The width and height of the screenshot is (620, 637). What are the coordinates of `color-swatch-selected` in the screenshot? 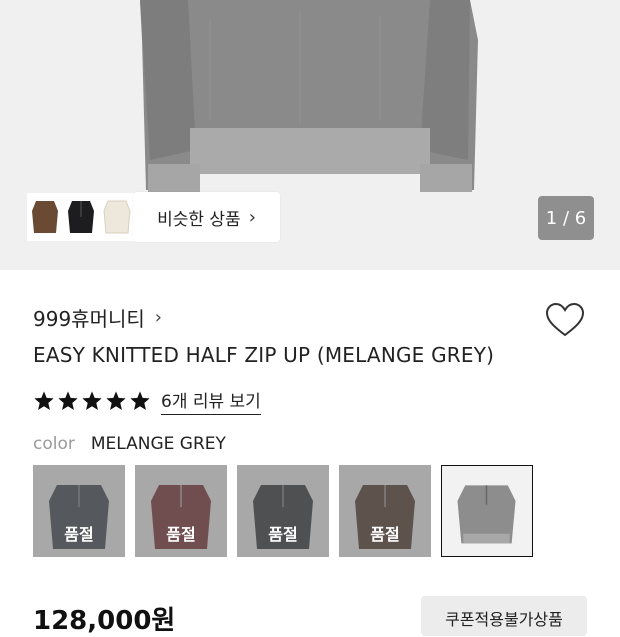 It's located at (487, 511).